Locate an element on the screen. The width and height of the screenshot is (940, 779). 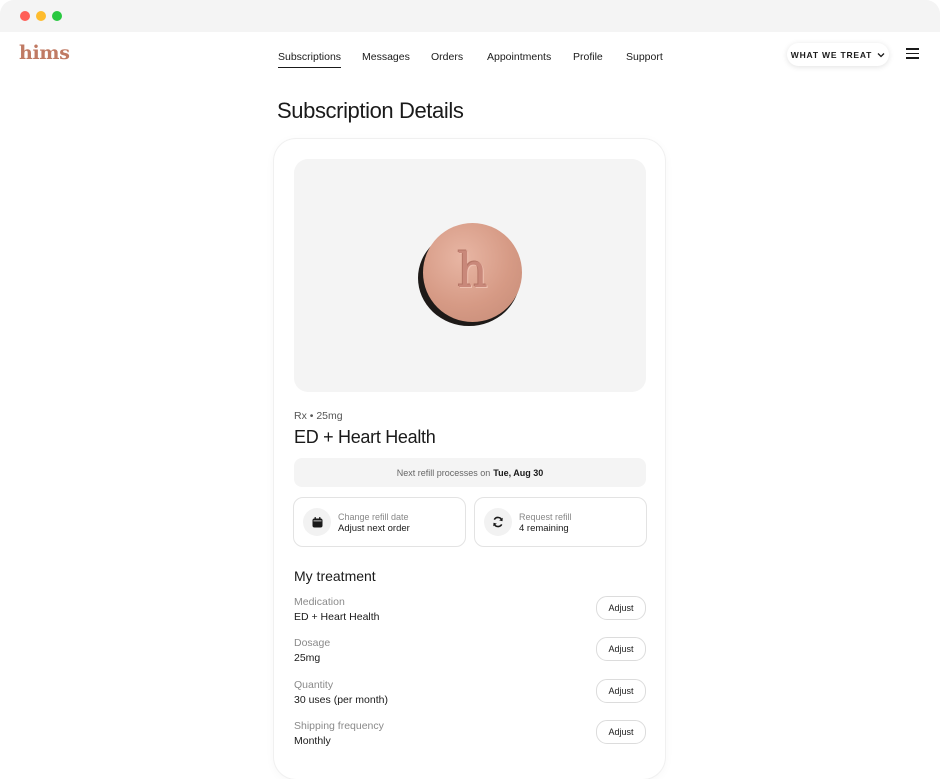
treatment-row-medication: Medication ED + Heart Health Adjust is located at coordinates (470, 613).